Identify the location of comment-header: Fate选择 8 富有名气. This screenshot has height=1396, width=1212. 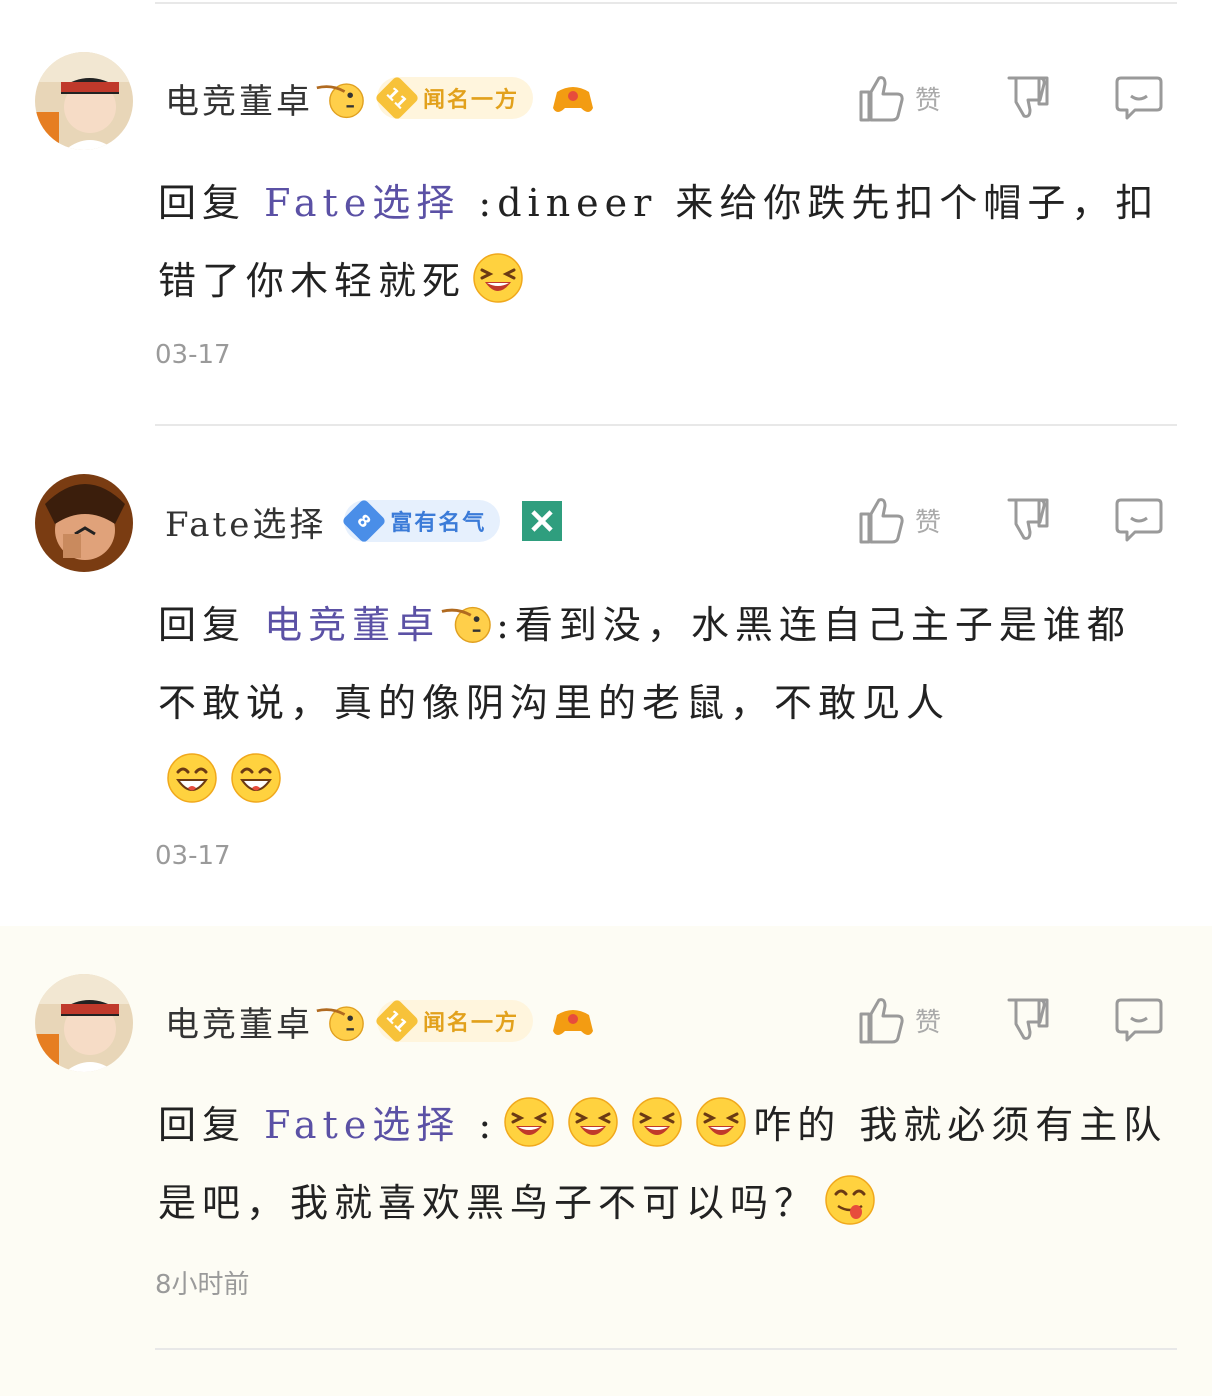
(364, 521).